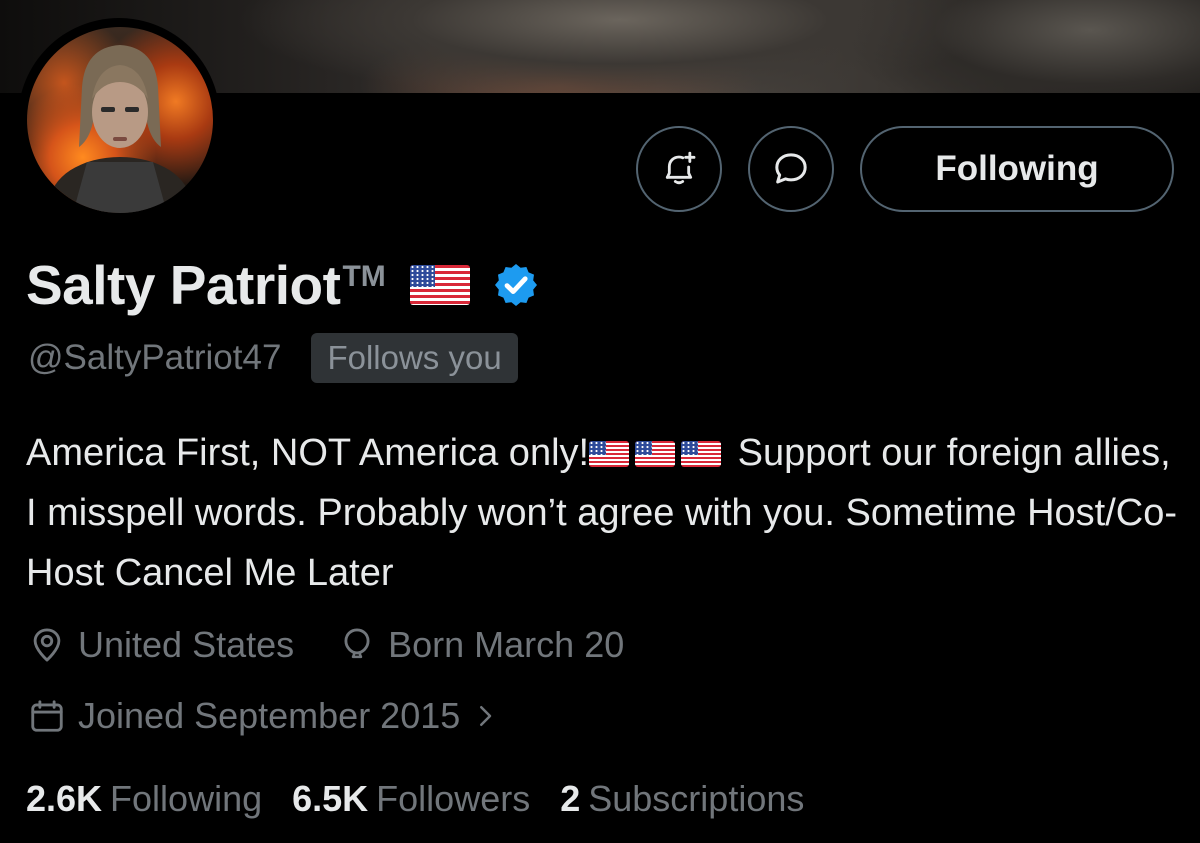  What do you see at coordinates (120, 129) in the screenshot?
I see `avatar-portrait` at bounding box center [120, 129].